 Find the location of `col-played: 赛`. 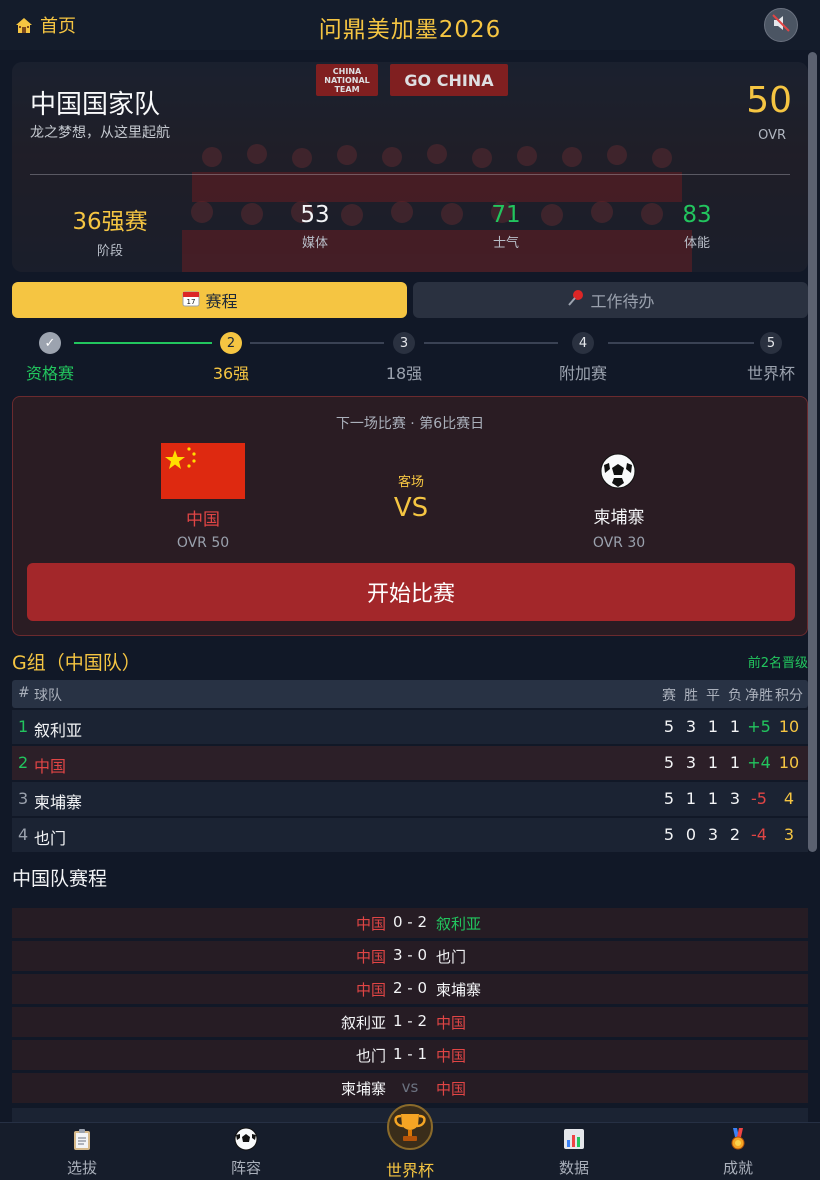

col-played: 赛 is located at coordinates (669, 696).